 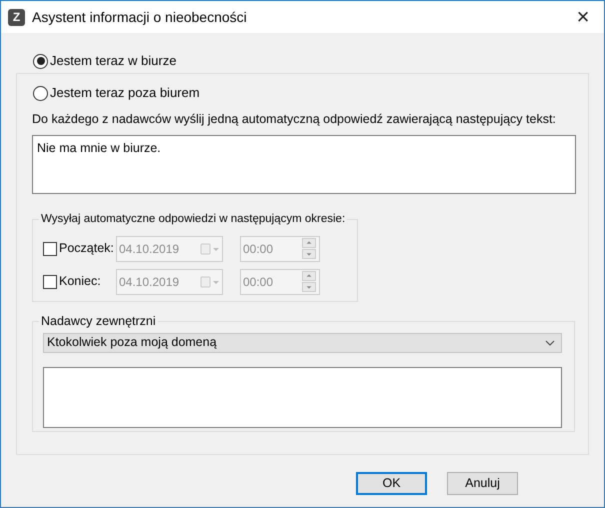 I want to click on radio-label: Jestem teraz poza biurem, so click(x=125, y=93).